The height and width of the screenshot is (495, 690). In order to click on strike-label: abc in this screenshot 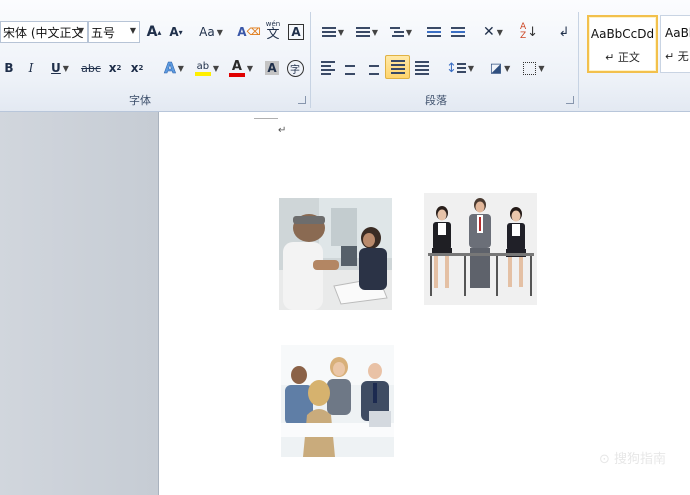, I will do `click(91, 68)`.